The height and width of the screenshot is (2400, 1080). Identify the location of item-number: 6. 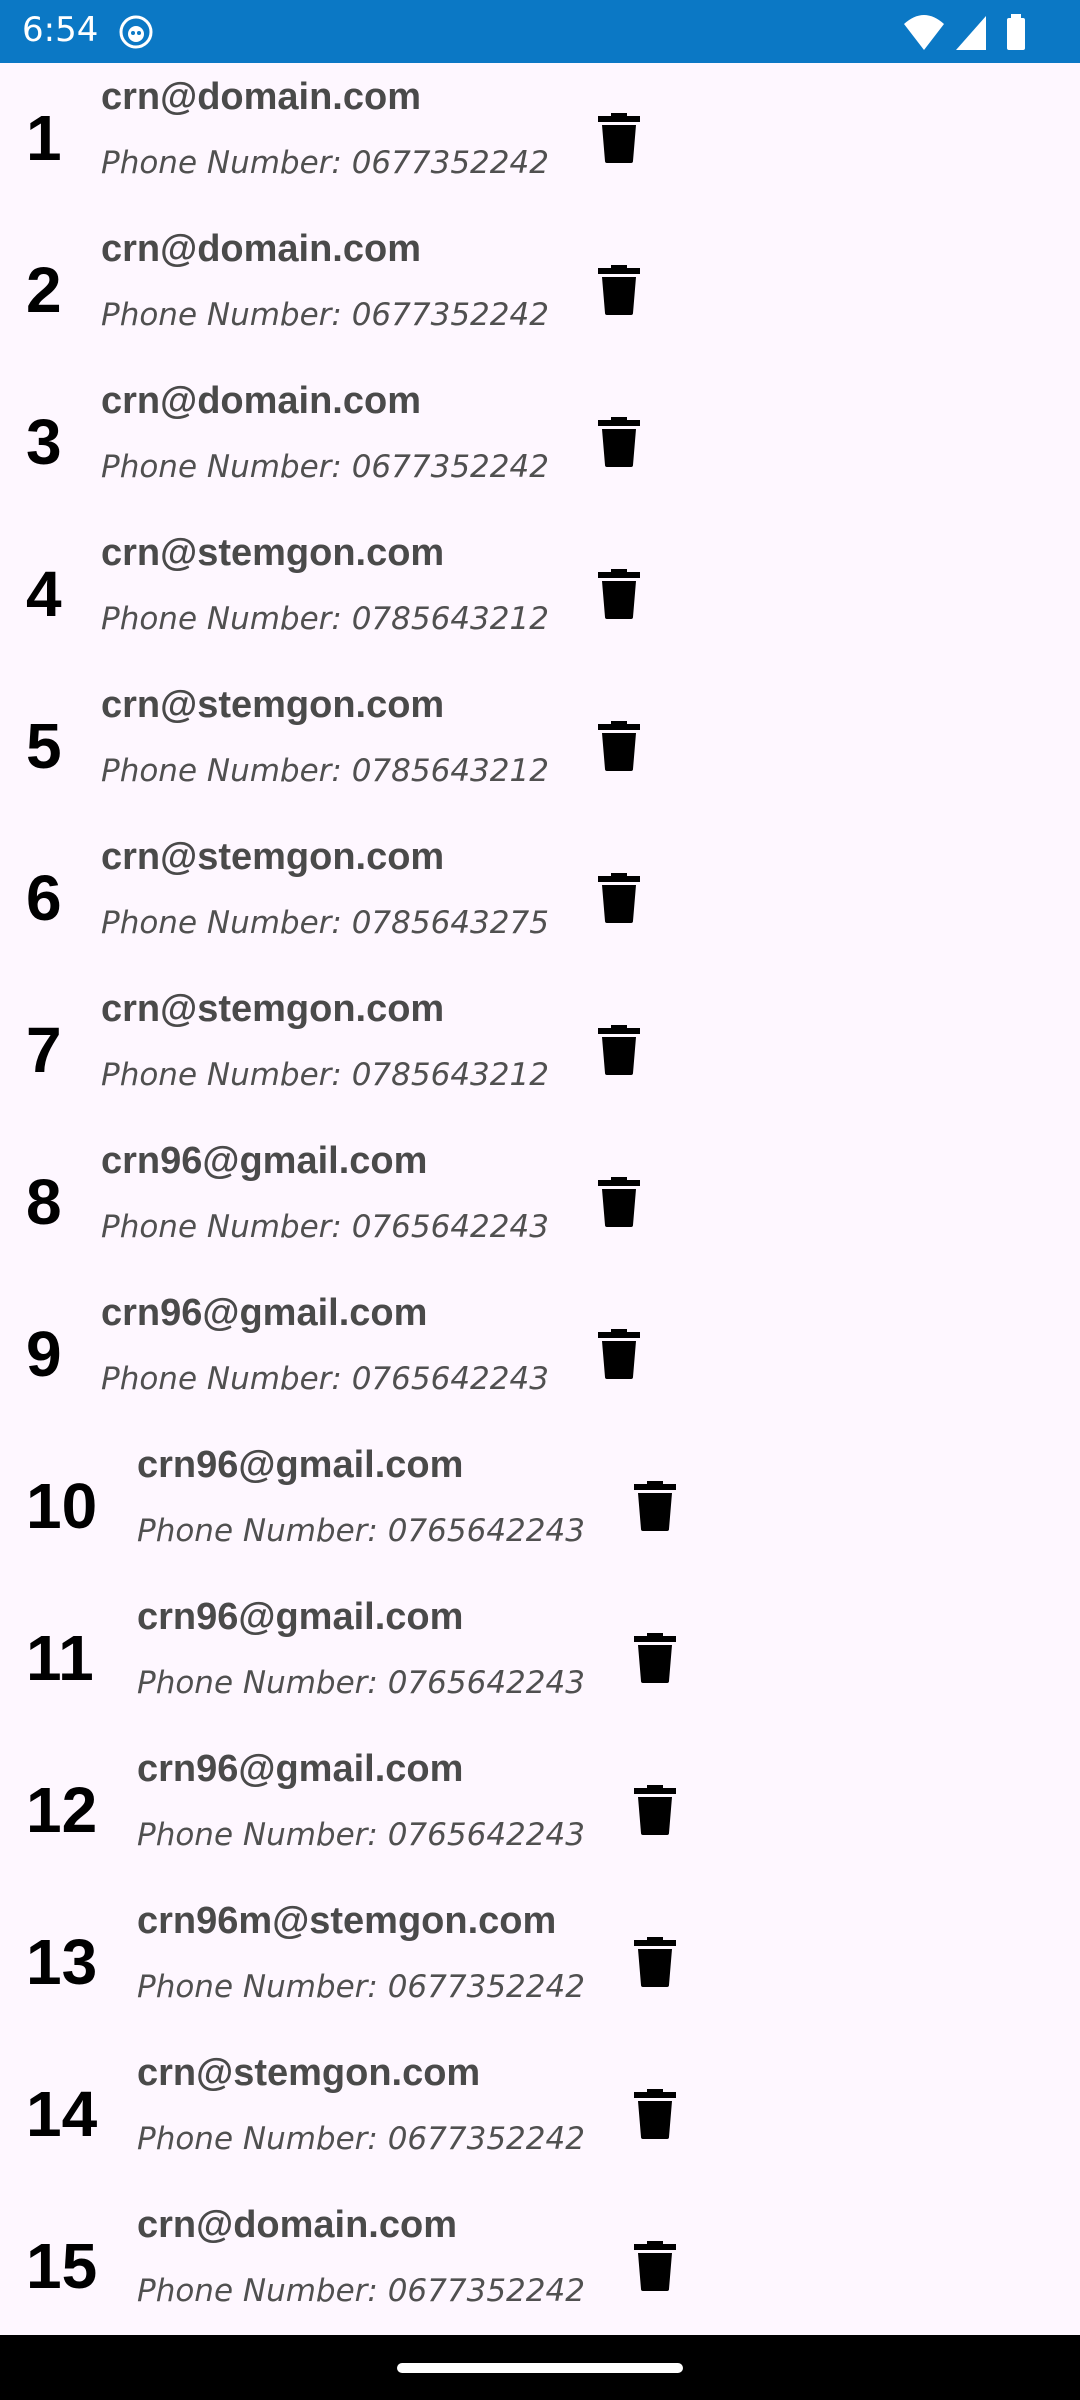
(44, 898).